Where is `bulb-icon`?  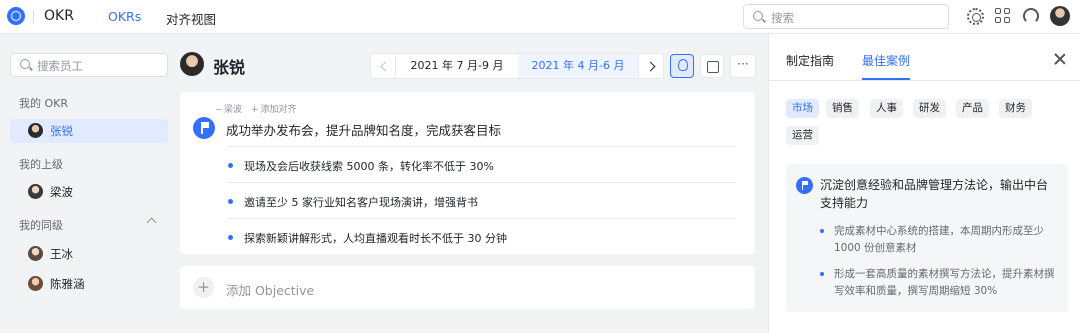 bulb-icon is located at coordinates (682, 66).